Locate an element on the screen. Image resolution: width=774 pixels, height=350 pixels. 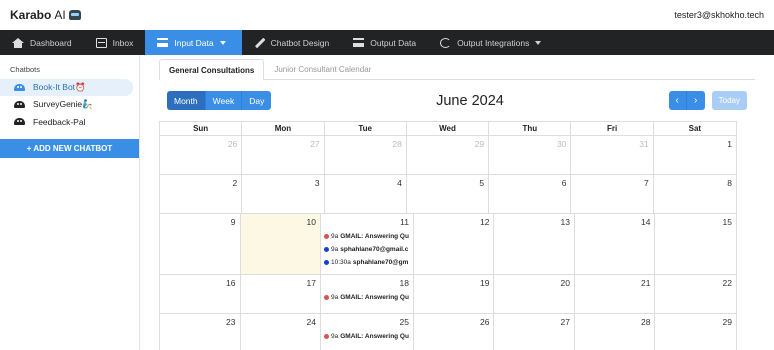
calendar-event: 9a sphahlane70@gmail.c is located at coordinates (365, 249).